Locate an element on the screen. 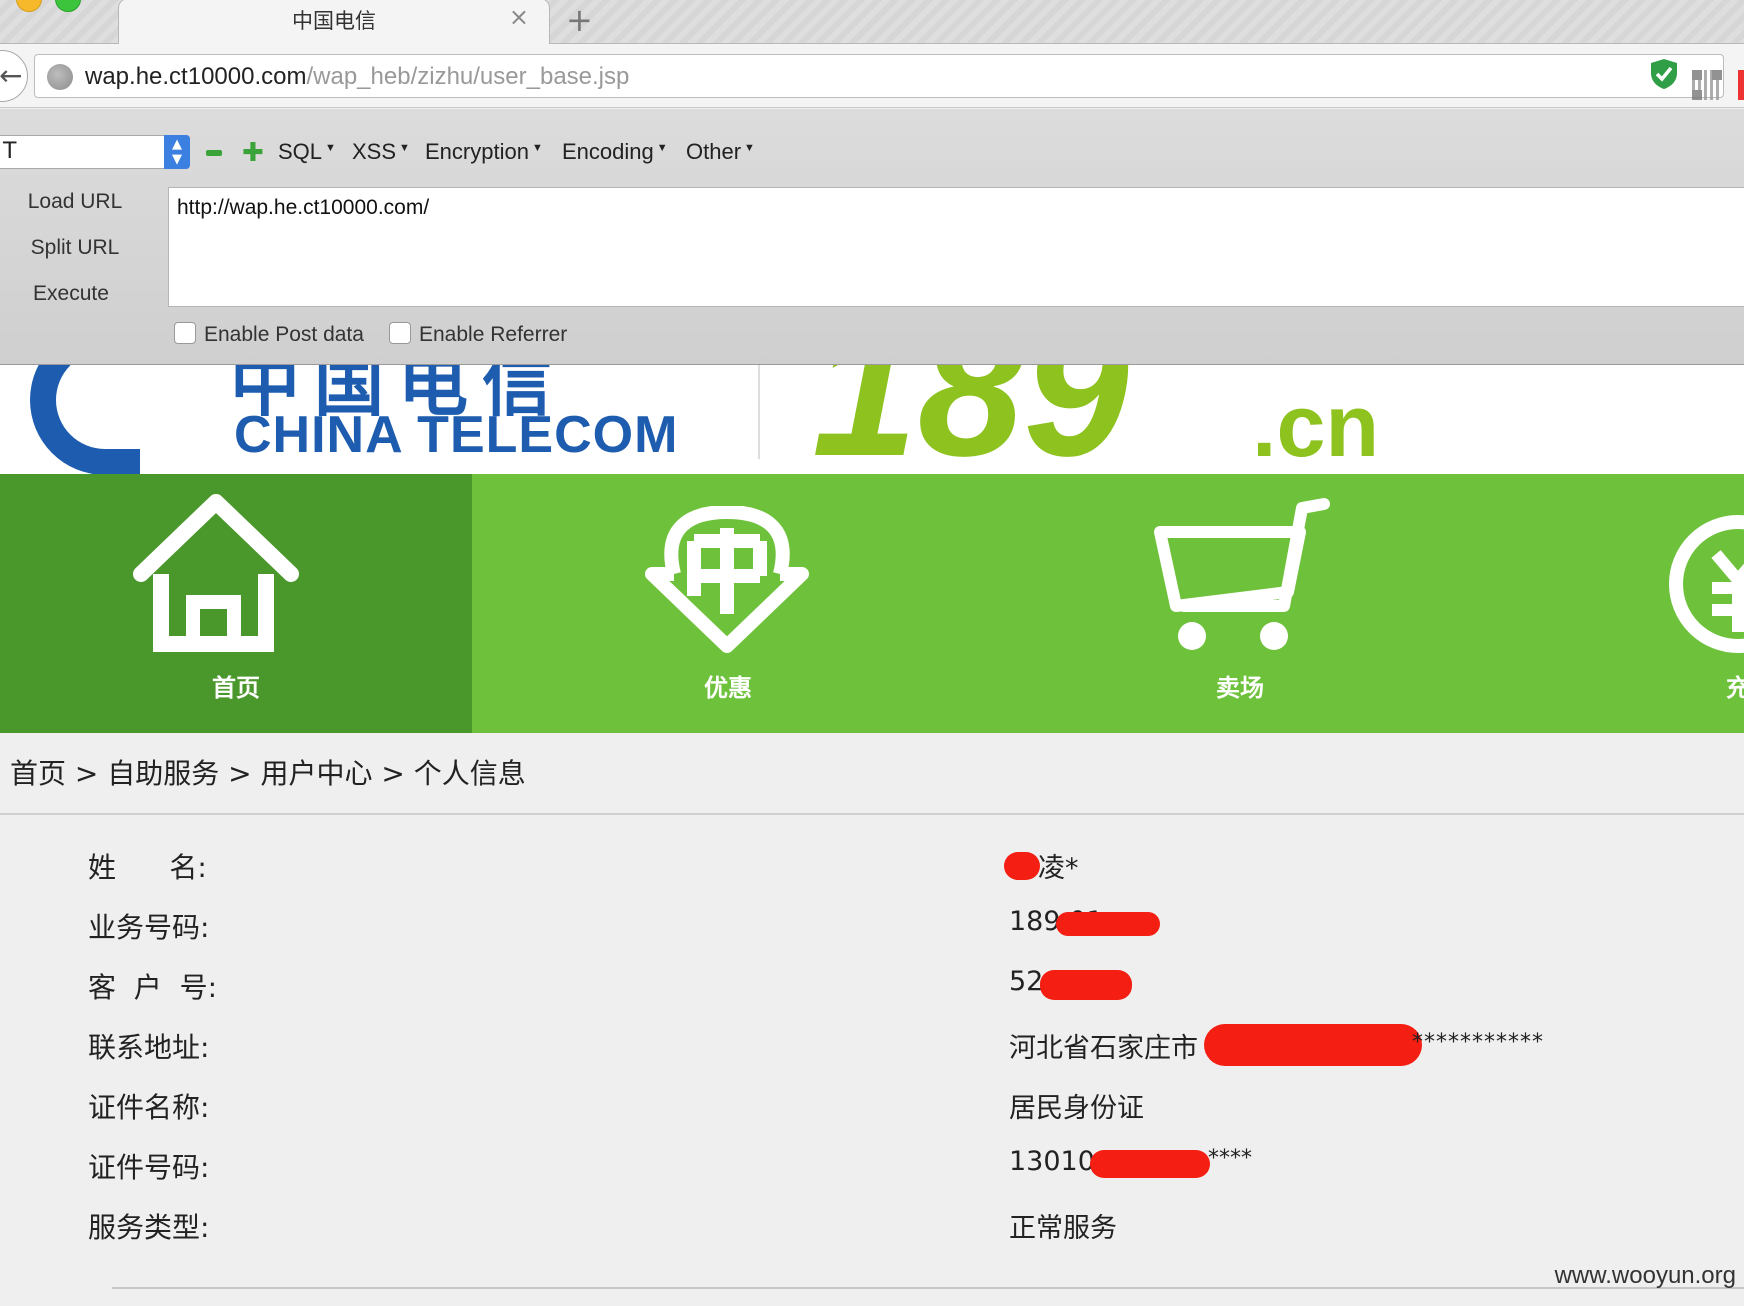  hackbar-url-textarea: http://wap.he.ct10000.com/ is located at coordinates (956, 247).